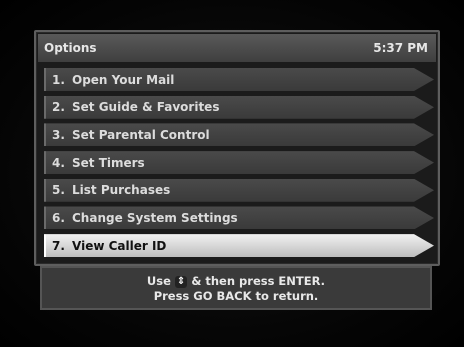  What do you see at coordinates (239, 190) in the screenshot?
I see `menu-item-list-purchases: 5. List Purchases` at bounding box center [239, 190].